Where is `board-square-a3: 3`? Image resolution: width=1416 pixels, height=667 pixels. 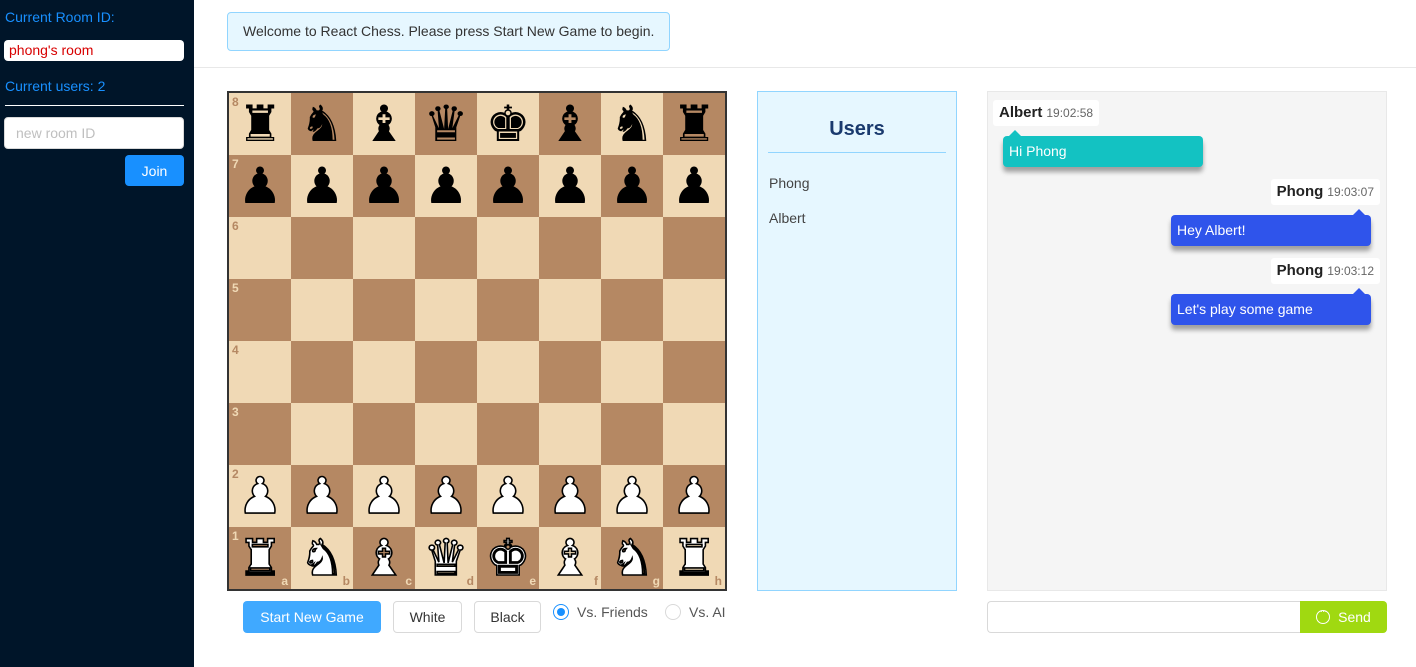
board-square-a3: 3 is located at coordinates (260, 434).